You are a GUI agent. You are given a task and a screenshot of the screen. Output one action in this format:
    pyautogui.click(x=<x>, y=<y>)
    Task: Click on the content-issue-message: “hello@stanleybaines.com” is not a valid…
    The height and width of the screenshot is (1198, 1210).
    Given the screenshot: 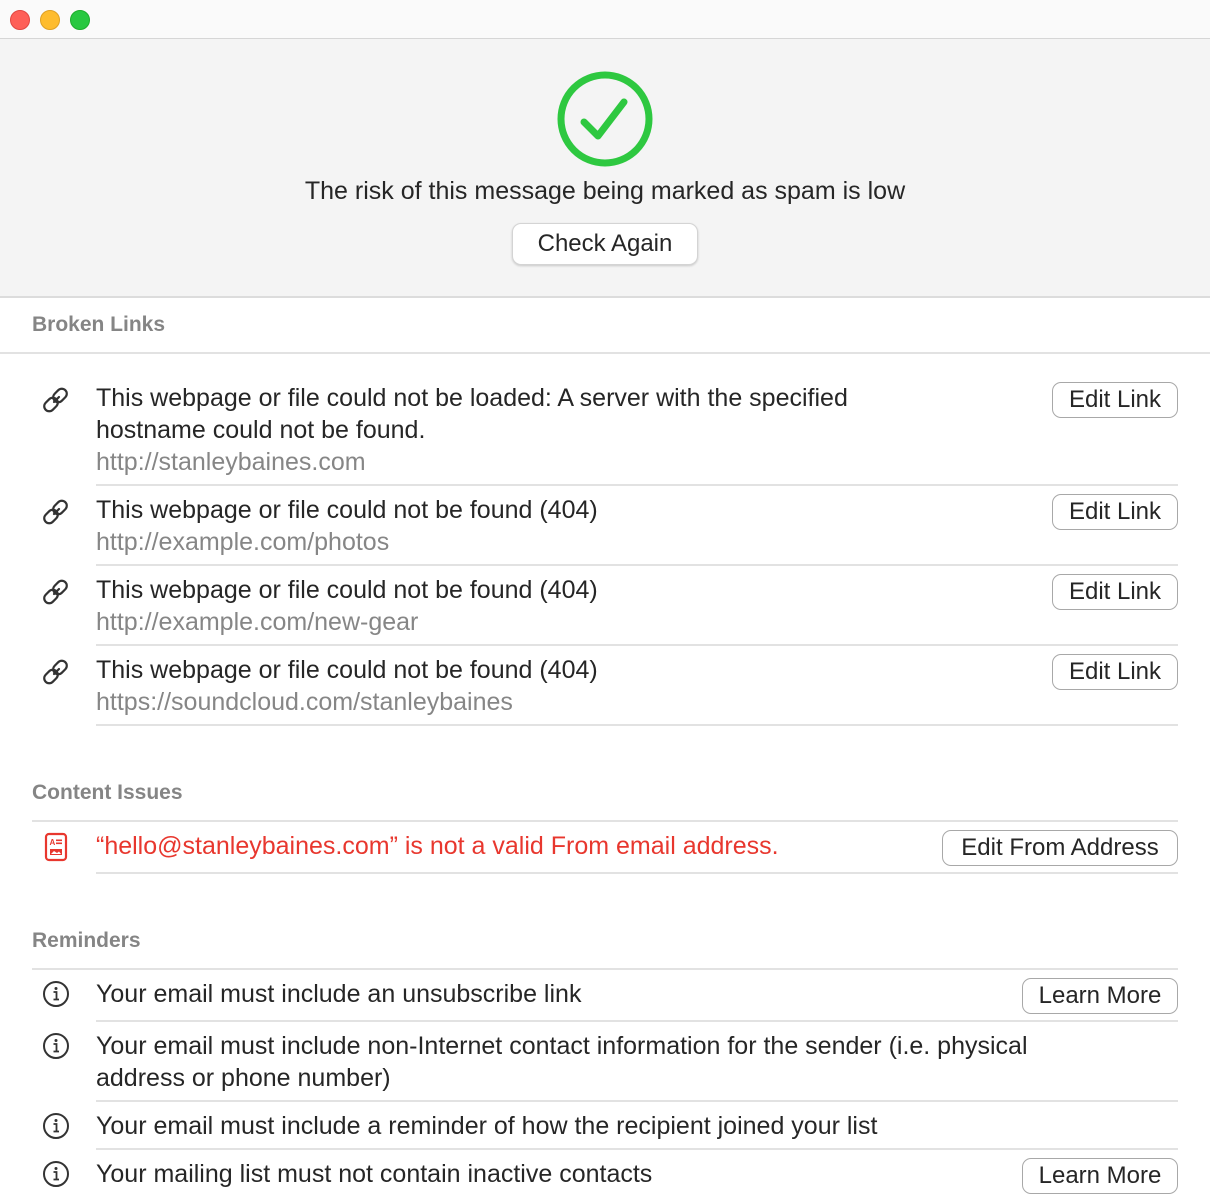 What is the action you would take?
    pyautogui.click(x=437, y=846)
    